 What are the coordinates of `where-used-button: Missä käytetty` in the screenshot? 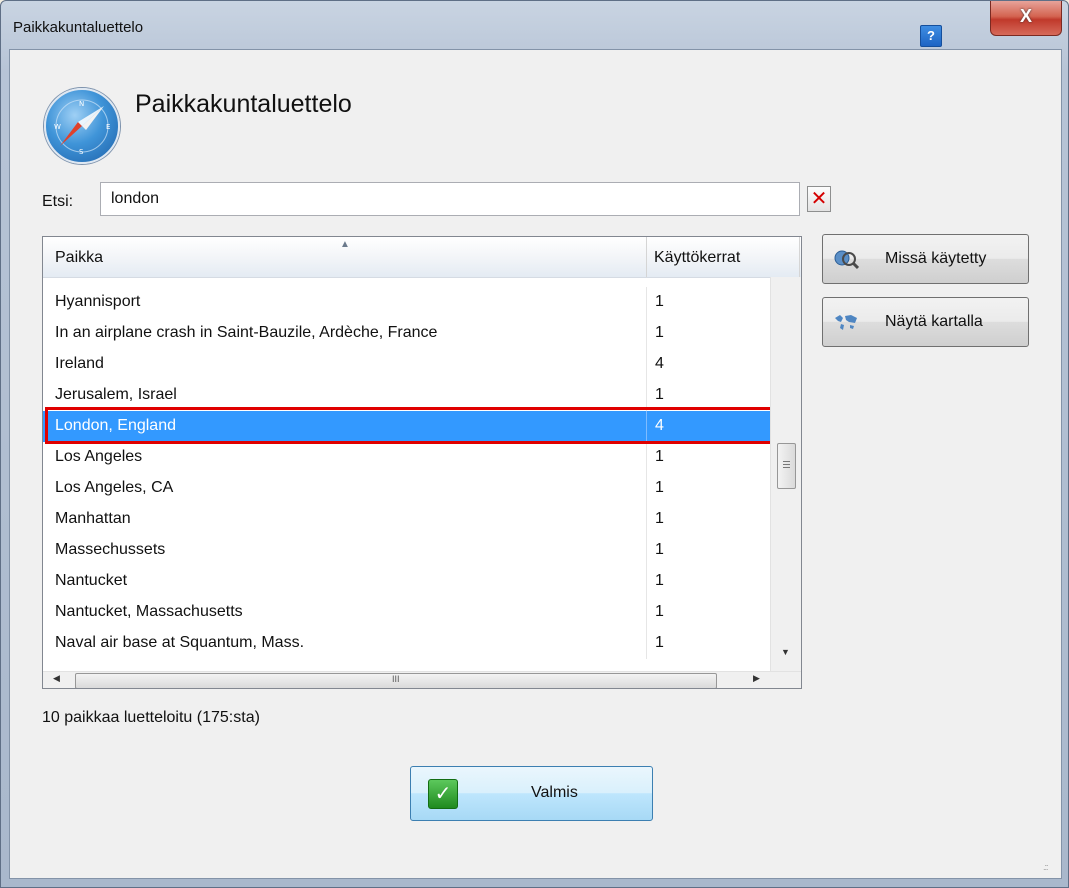 It's located at (925, 259).